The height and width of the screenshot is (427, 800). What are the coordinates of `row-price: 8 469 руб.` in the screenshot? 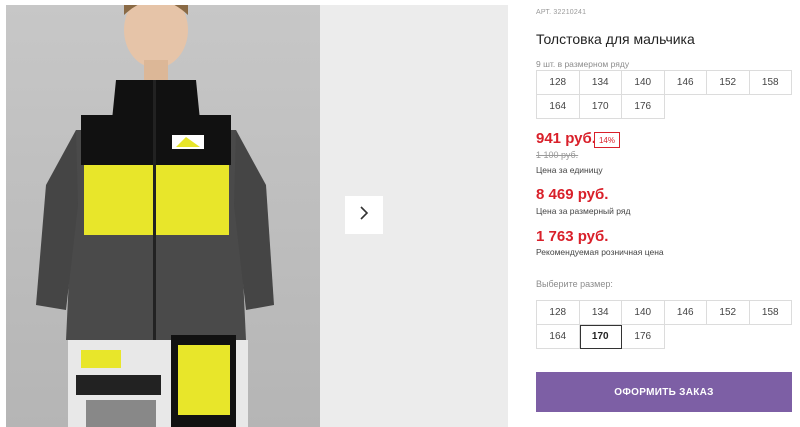 It's located at (572, 194).